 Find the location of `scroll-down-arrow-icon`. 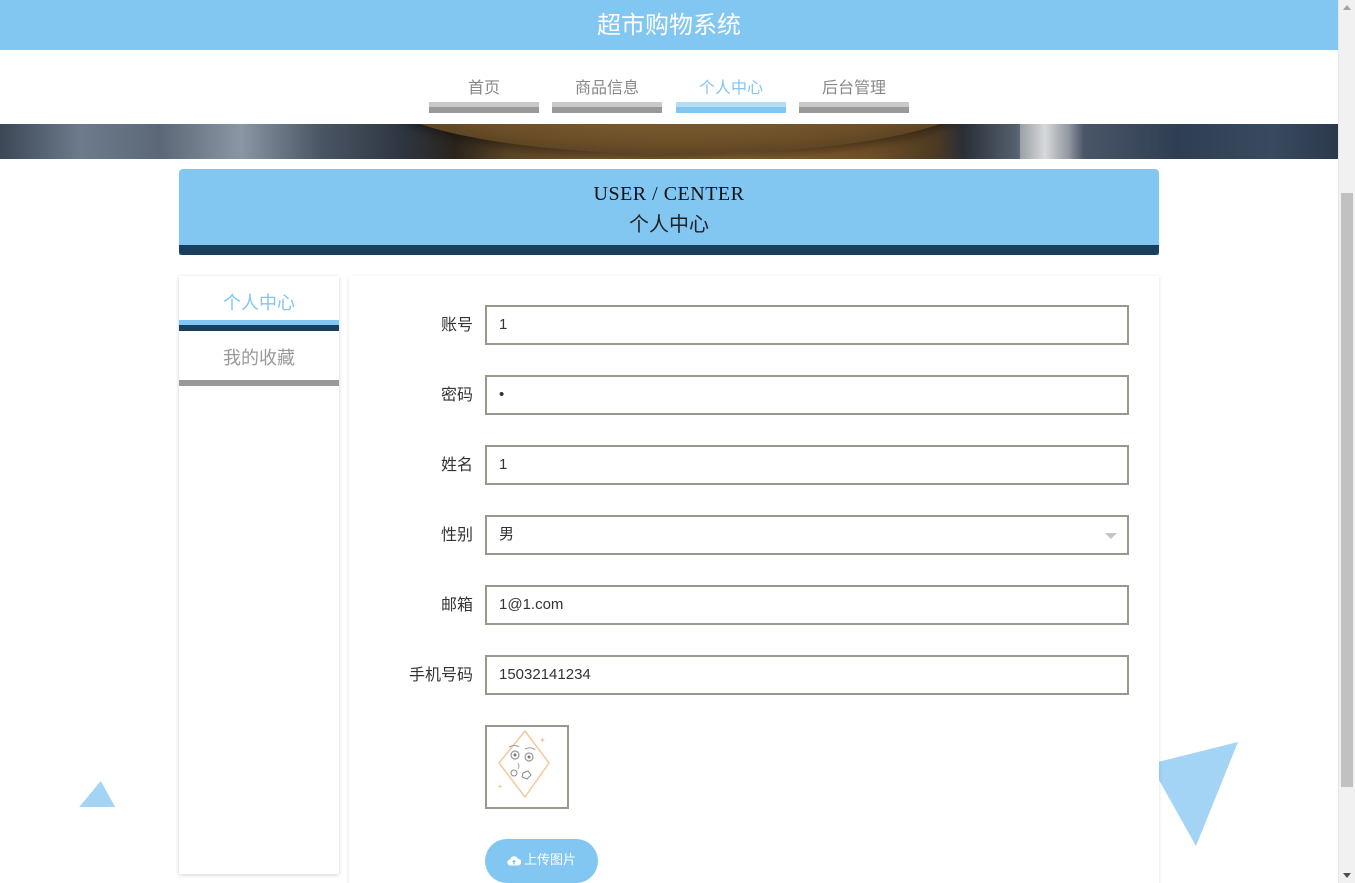

scroll-down-arrow-icon is located at coordinates (1347, 875).